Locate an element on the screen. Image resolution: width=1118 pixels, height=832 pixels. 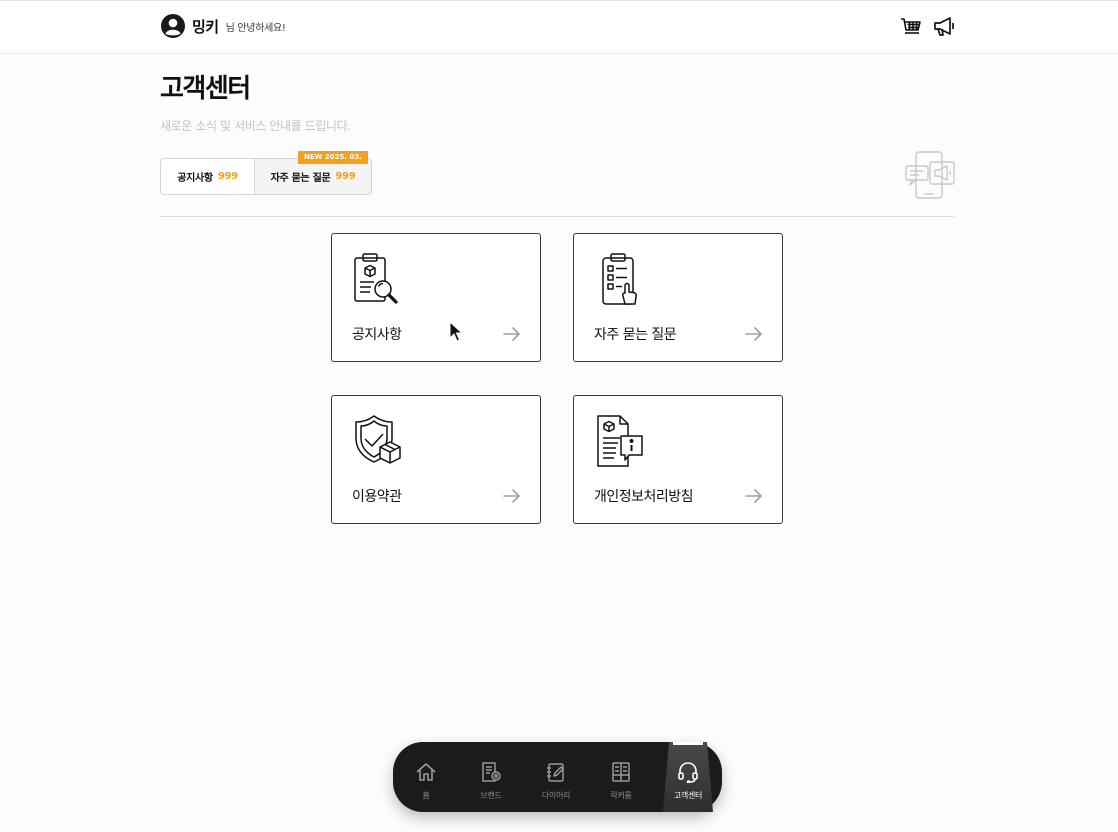
diary-icon is located at coordinates (555, 772).